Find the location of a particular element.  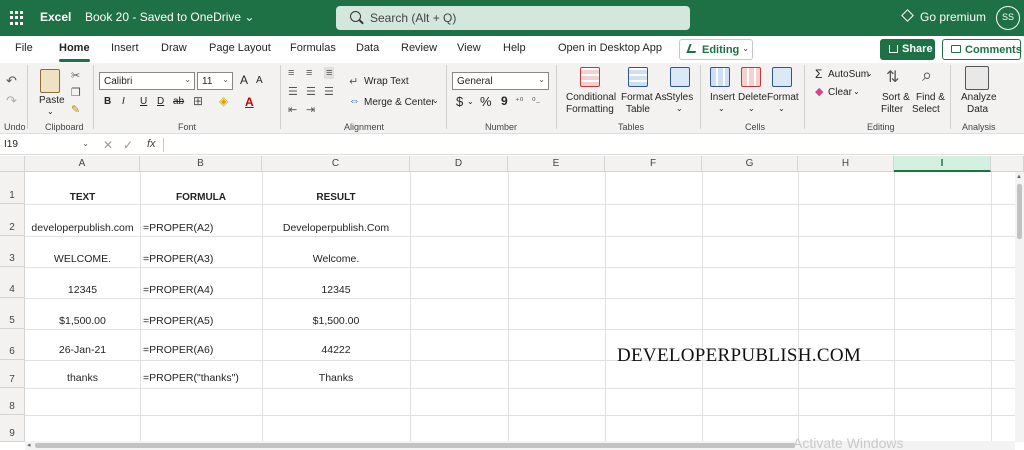

row-header: 4 is located at coordinates (12, 282).